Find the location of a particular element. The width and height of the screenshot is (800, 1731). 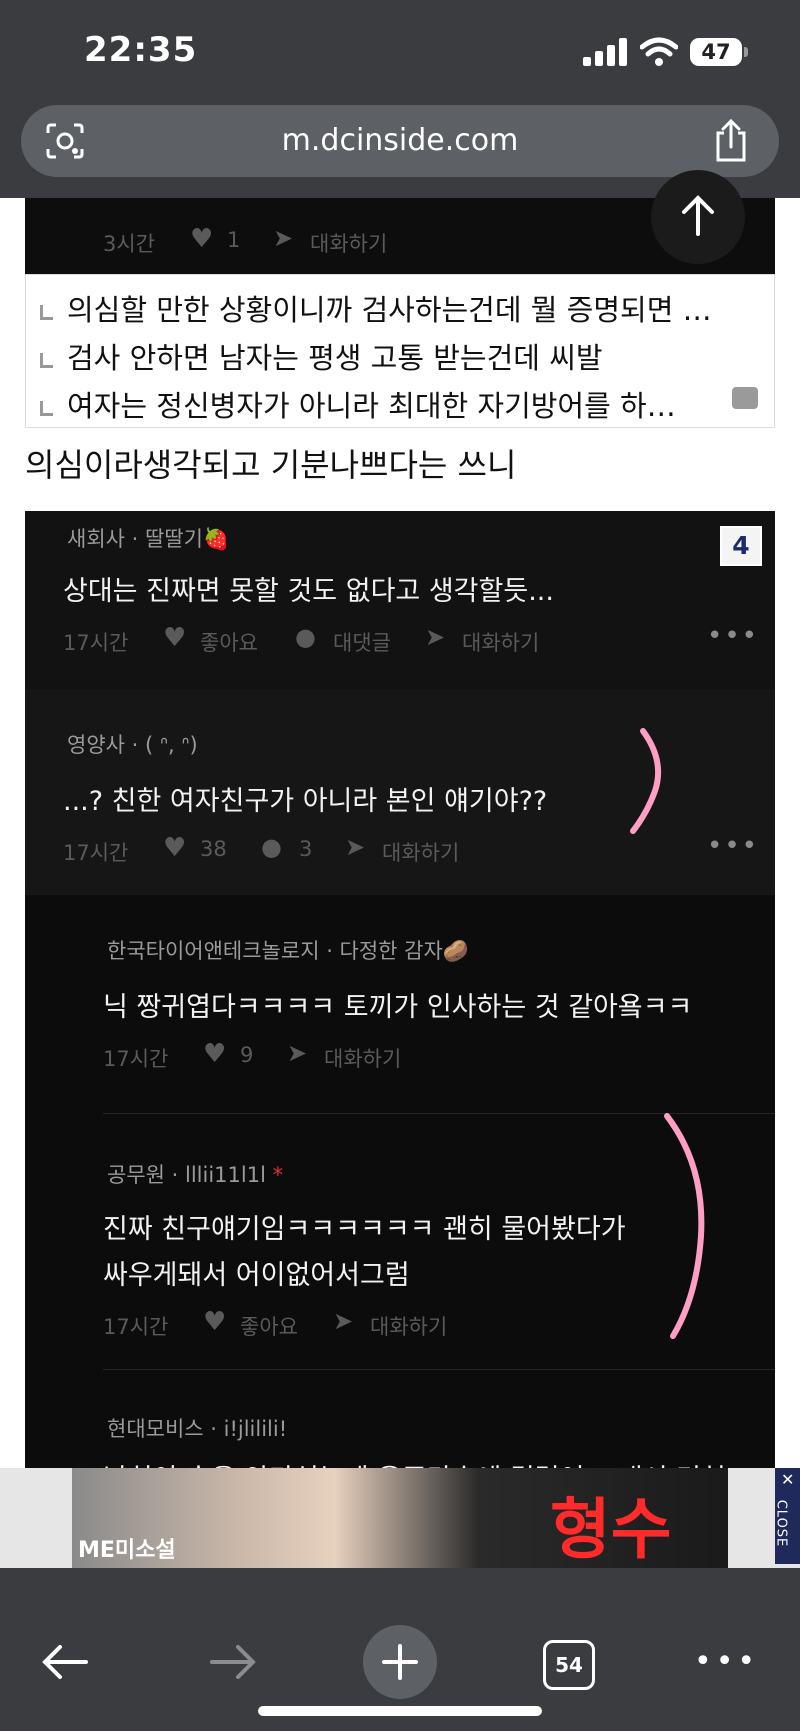

ad-brand: ME미소설 is located at coordinates (127, 1550).